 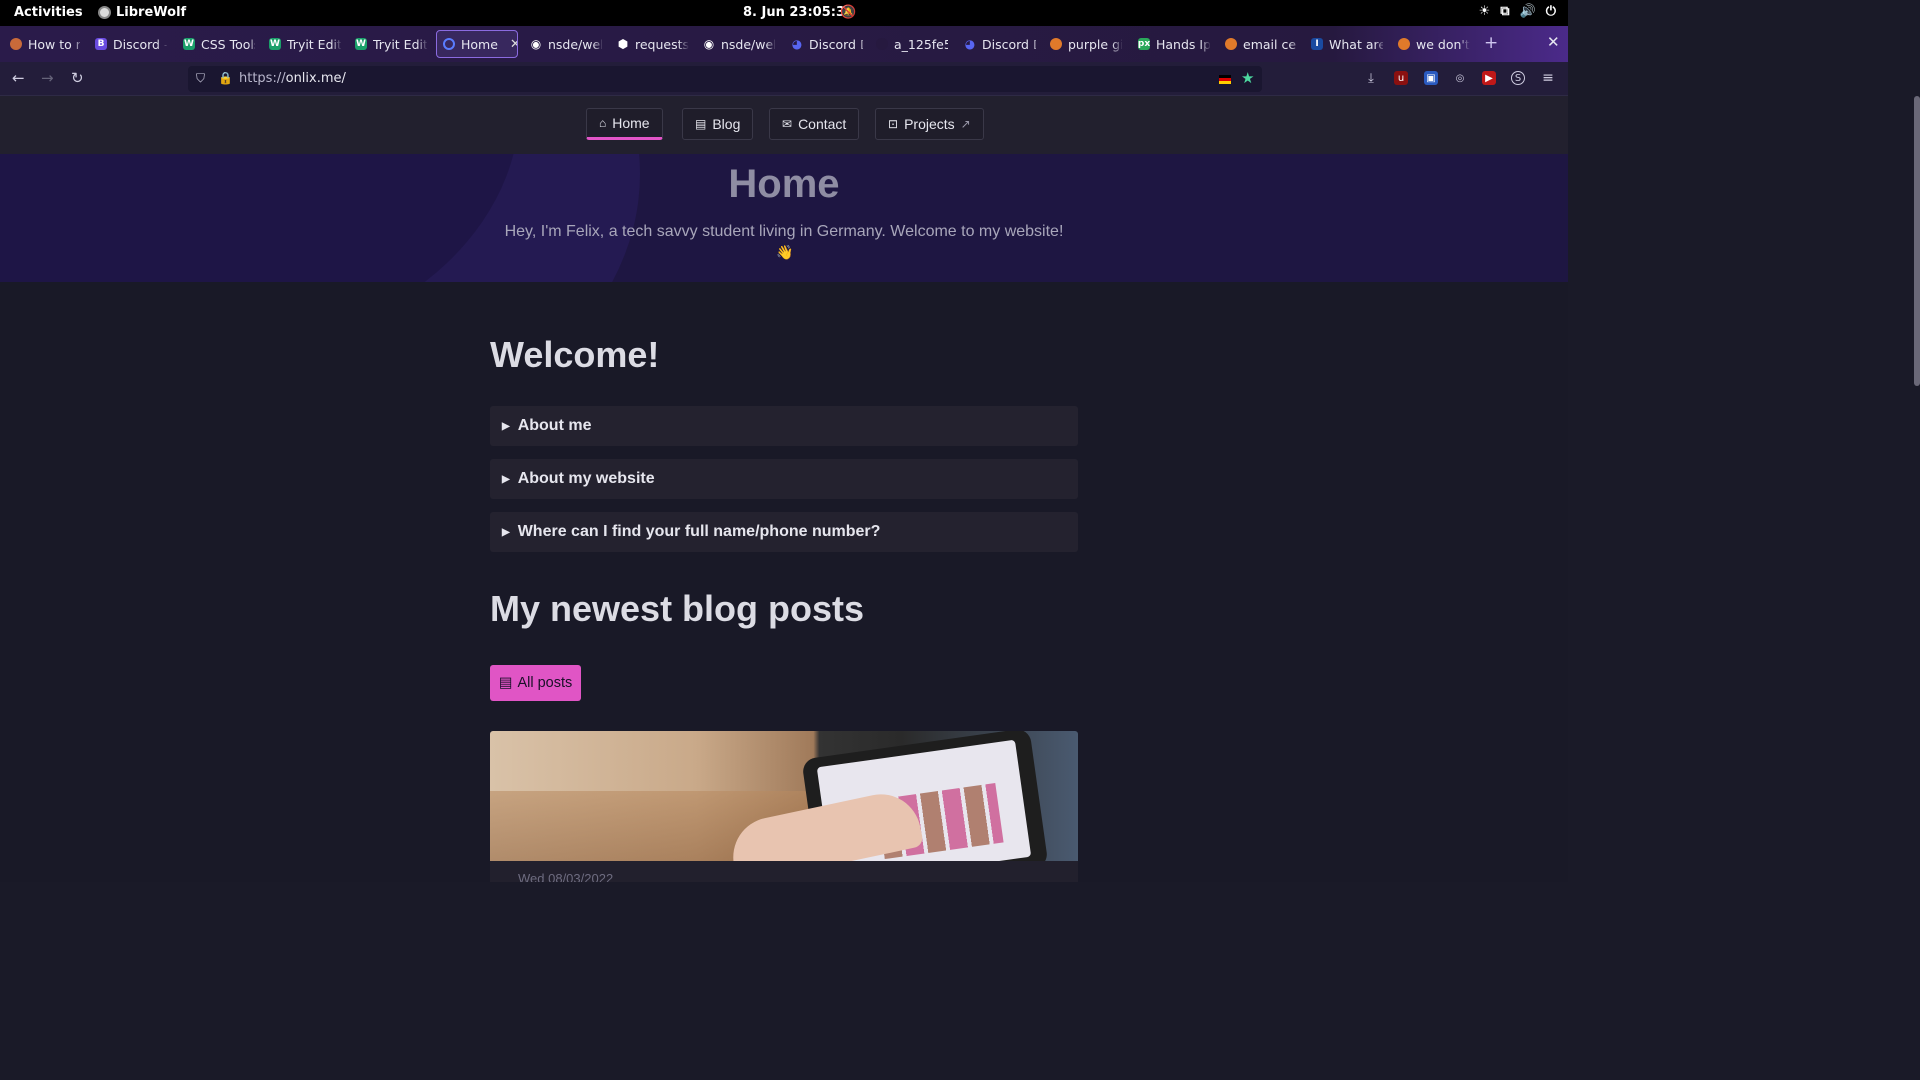 What do you see at coordinates (535, 683) in the screenshot?
I see `all-posts-button: ▤ All posts` at bounding box center [535, 683].